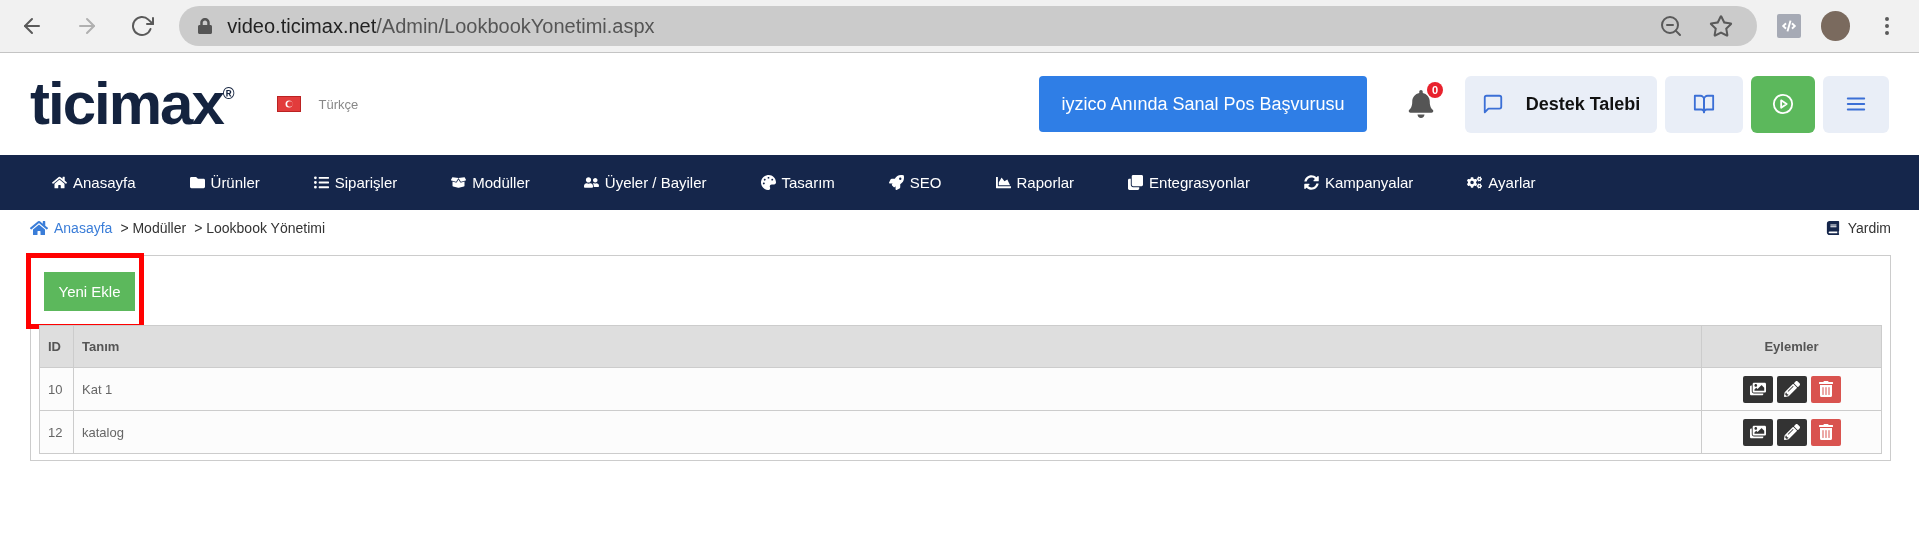  What do you see at coordinates (797, 182) in the screenshot?
I see `nav-item: Tasarım` at bounding box center [797, 182].